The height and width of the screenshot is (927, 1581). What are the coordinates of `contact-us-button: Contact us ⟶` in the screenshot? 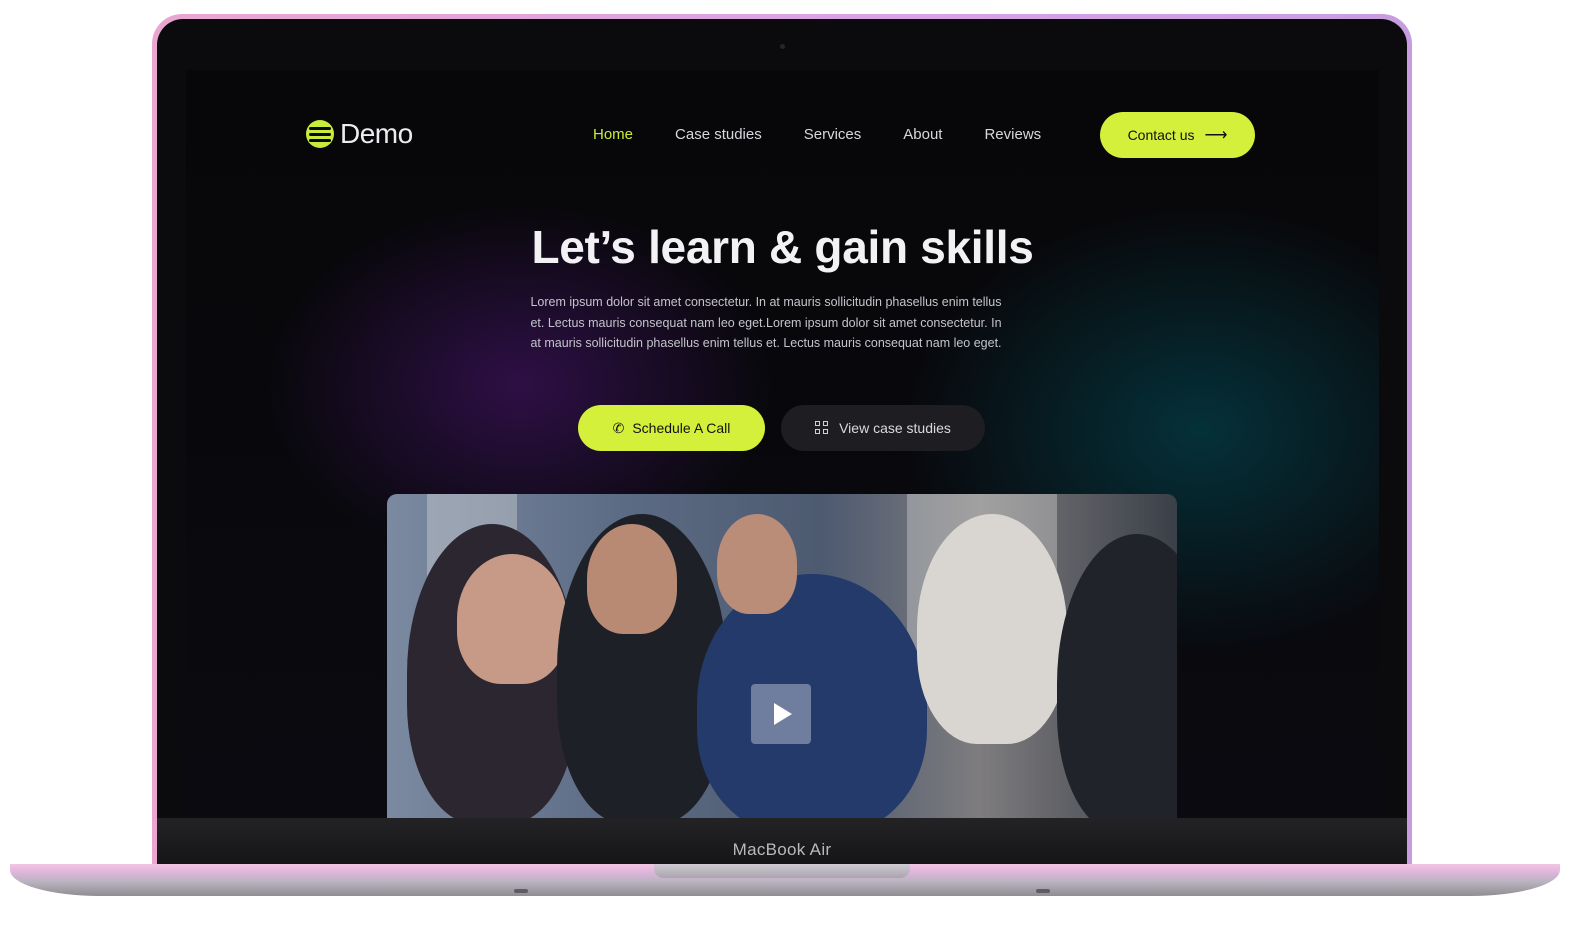 It's located at (1177, 135).